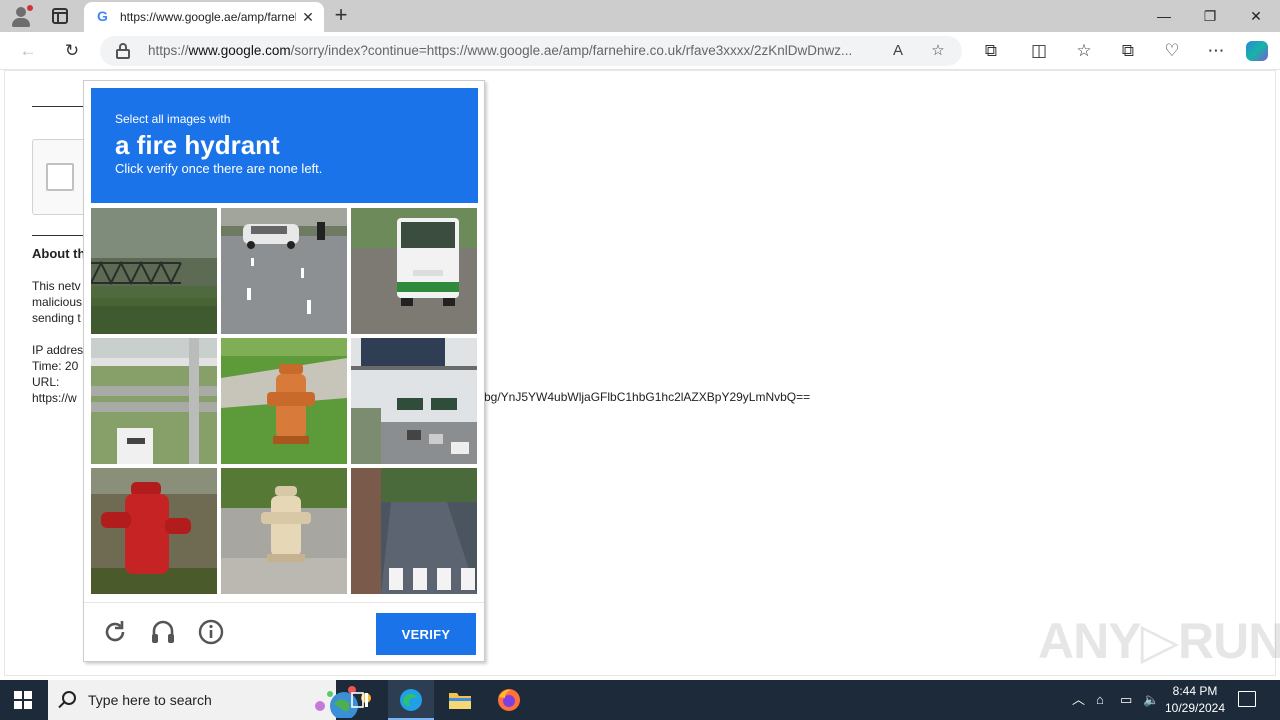 The width and height of the screenshot is (1280, 720). I want to click on split-screen-icon: ◫, so click(1039, 51).